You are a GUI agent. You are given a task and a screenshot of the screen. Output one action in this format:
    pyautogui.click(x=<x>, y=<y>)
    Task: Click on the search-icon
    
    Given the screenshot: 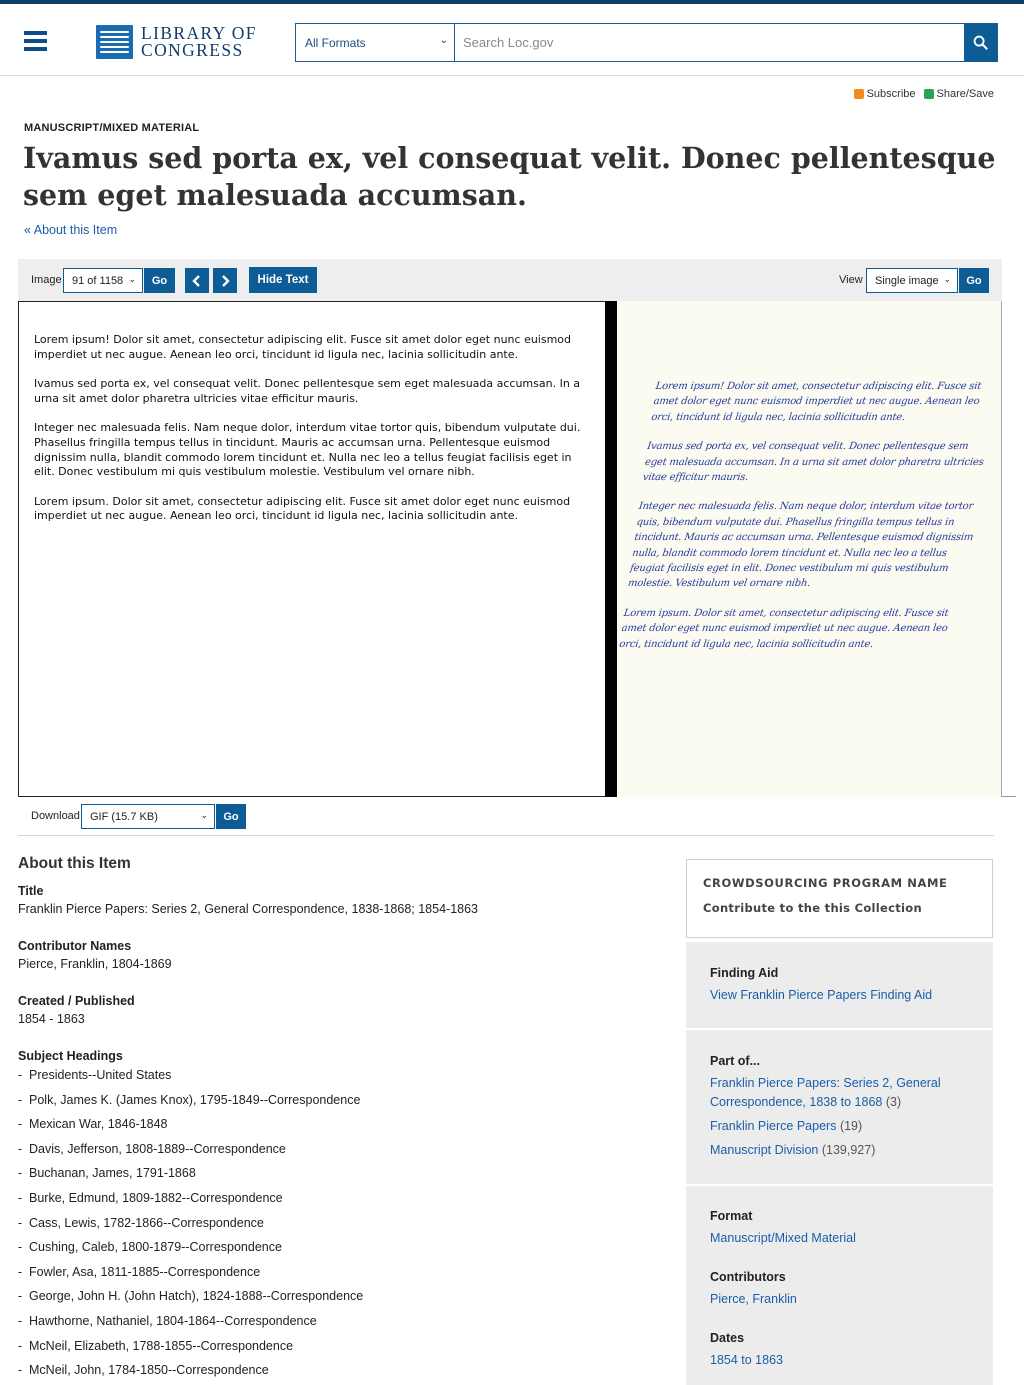 What is the action you would take?
    pyautogui.click(x=980, y=42)
    